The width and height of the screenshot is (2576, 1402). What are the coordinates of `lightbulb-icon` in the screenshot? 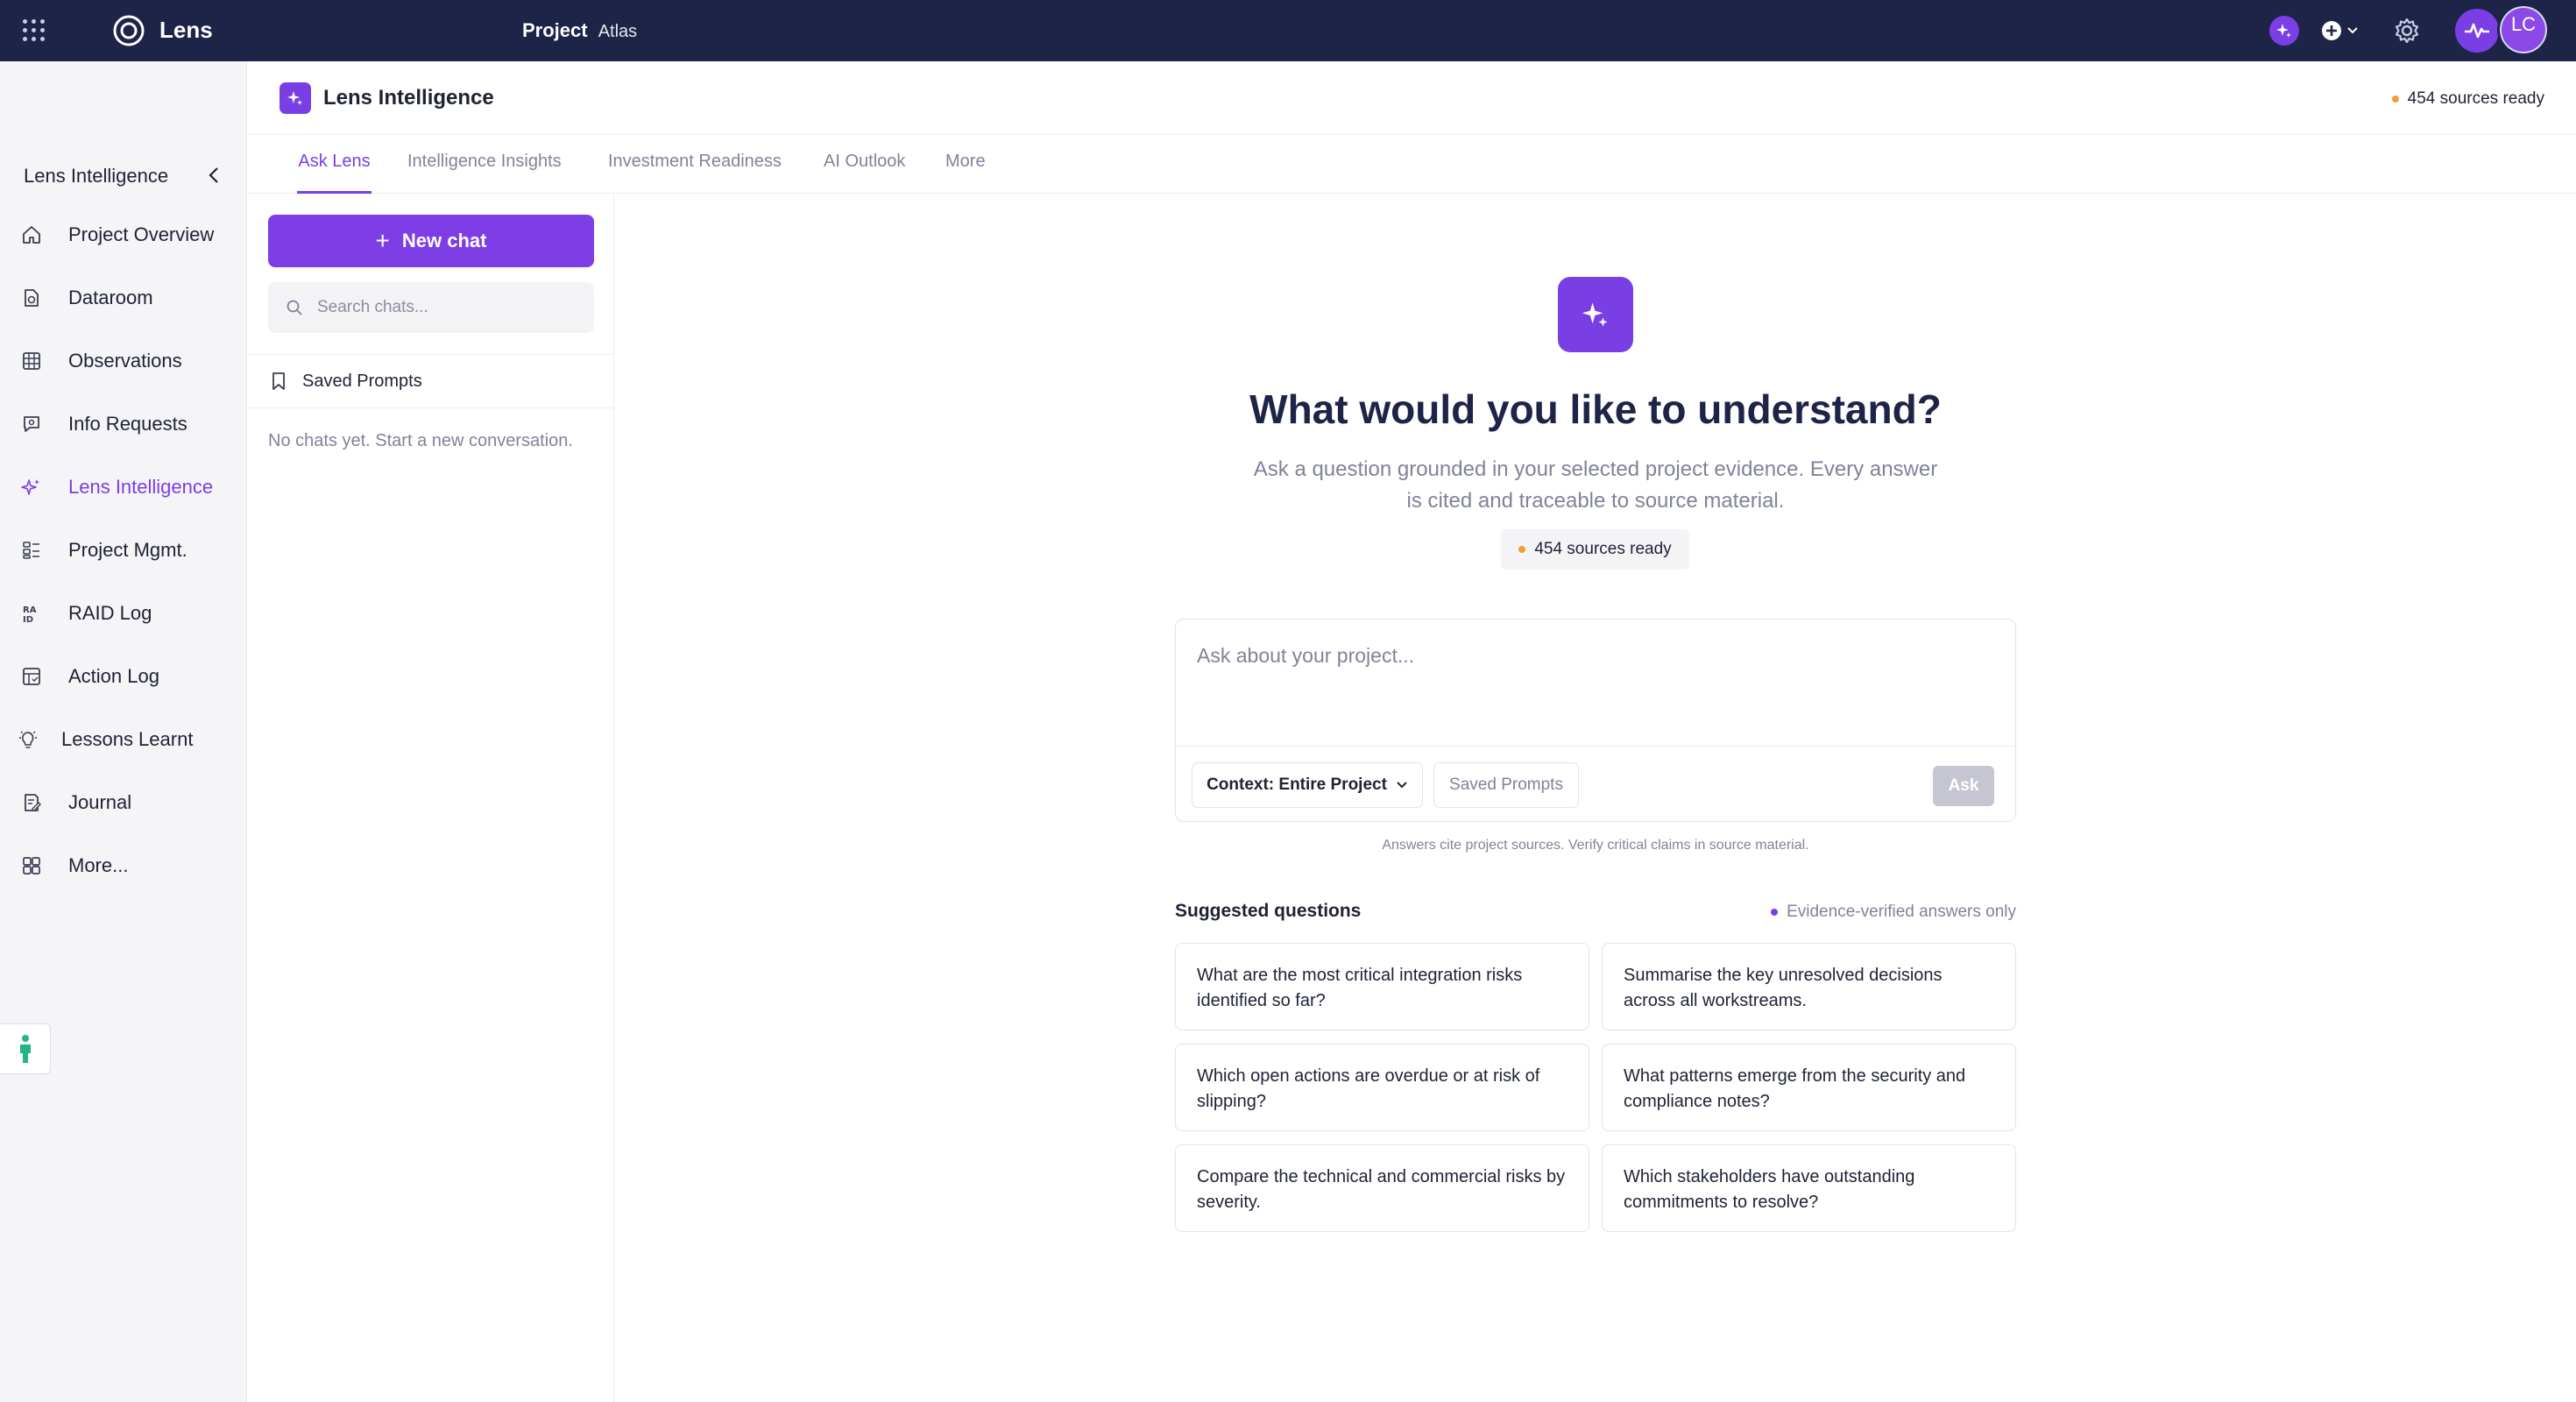 It's located at (28, 740).